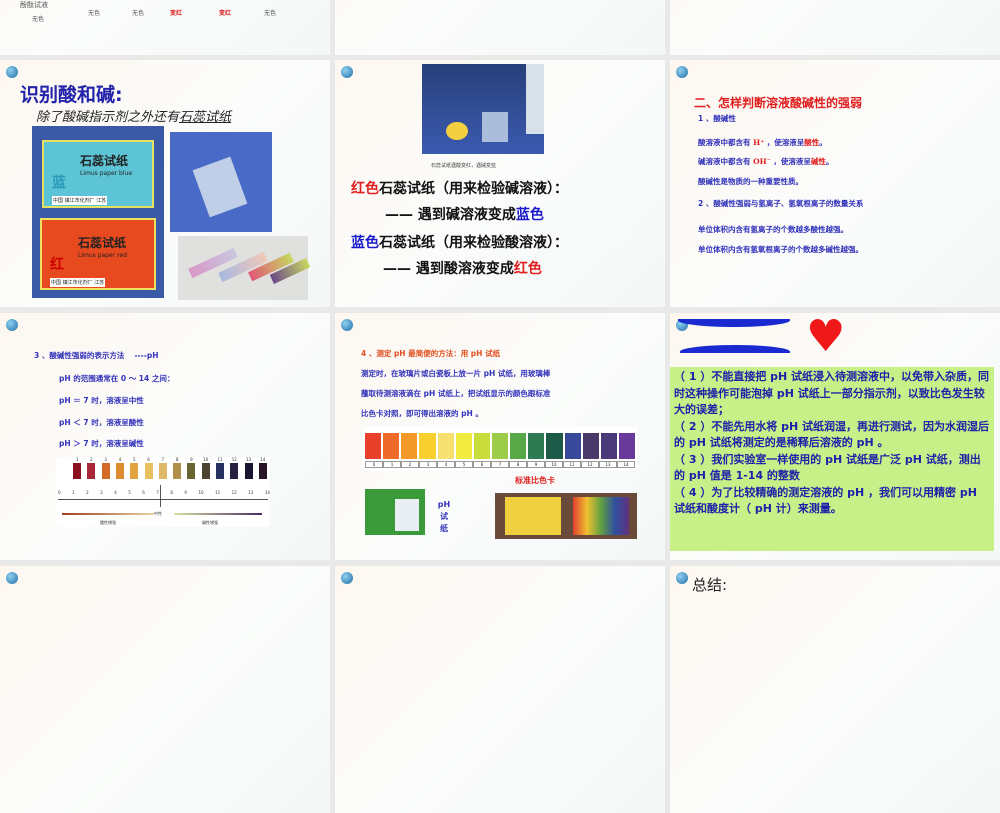 The image size is (1000, 813). What do you see at coordinates (101, 400) in the screenshot?
I see `text-line: pH ＝ 7 时，溶液呈中性` at bounding box center [101, 400].